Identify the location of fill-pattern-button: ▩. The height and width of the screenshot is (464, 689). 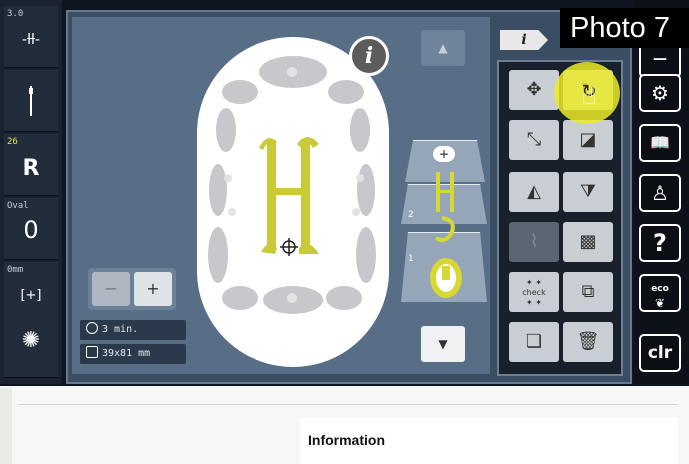
(588, 242).